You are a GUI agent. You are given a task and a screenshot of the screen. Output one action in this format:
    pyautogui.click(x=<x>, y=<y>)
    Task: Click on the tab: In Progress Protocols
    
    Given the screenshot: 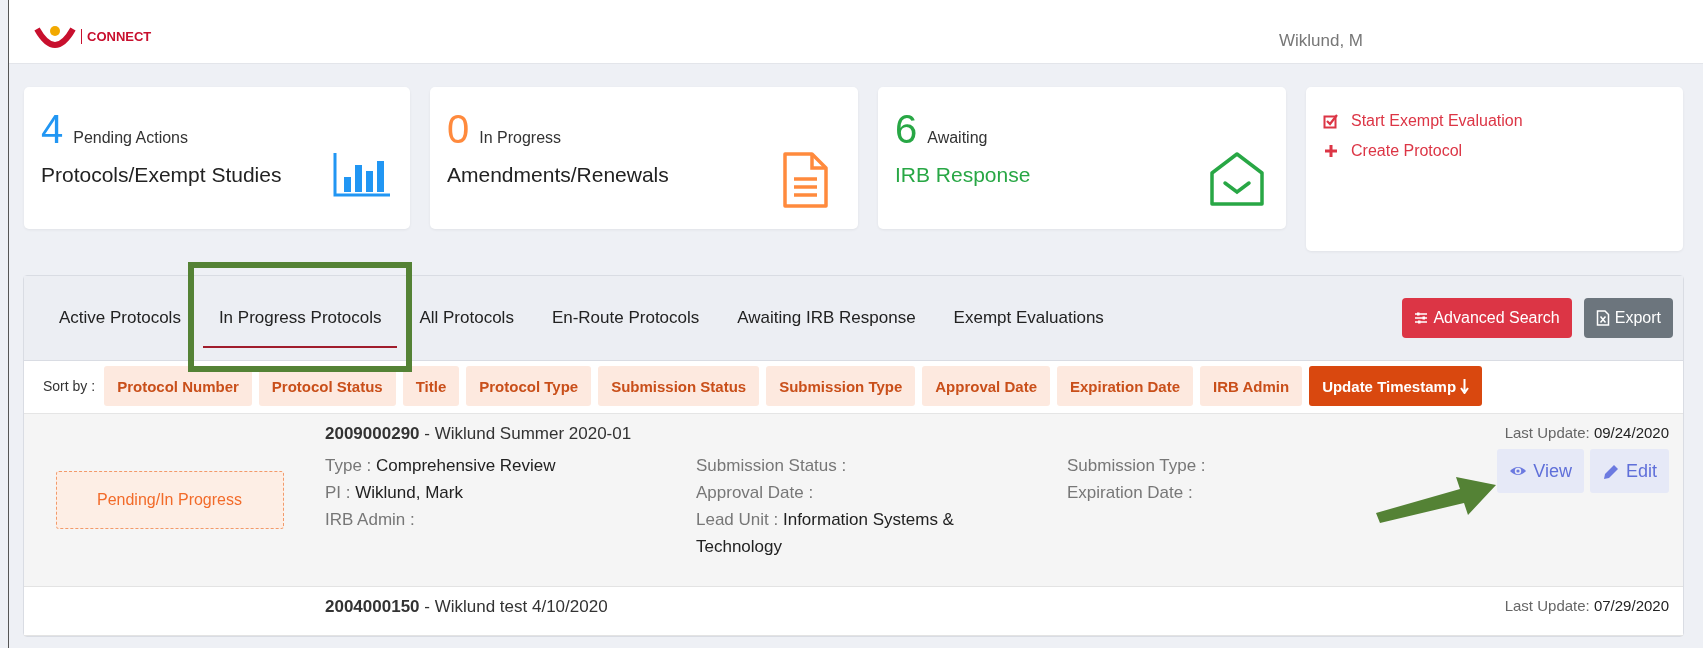 What is the action you would take?
    pyautogui.click(x=300, y=318)
    